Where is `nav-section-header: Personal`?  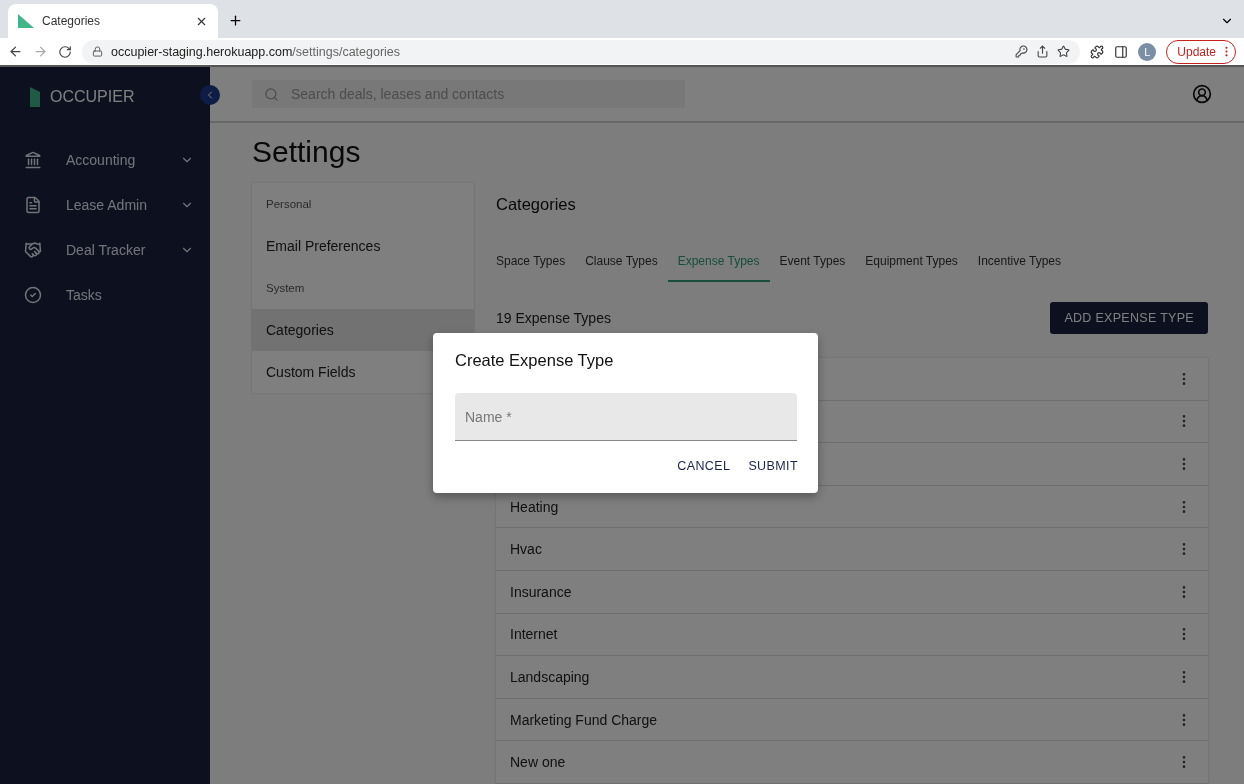
nav-section-header: Personal is located at coordinates (289, 205).